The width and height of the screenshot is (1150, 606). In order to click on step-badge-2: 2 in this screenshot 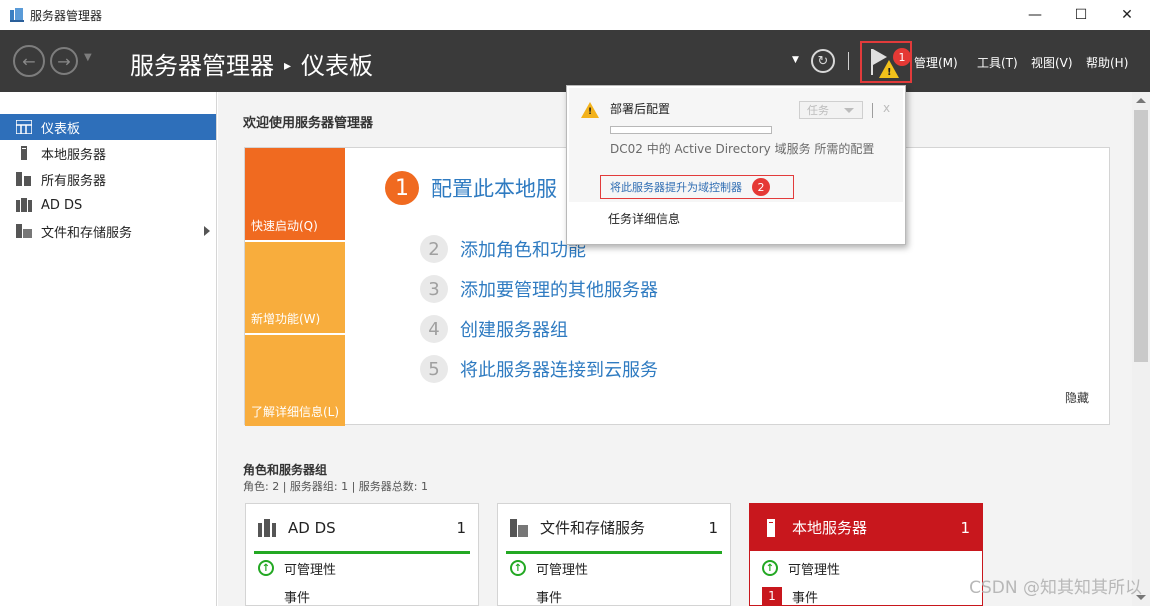, I will do `click(761, 187)`.